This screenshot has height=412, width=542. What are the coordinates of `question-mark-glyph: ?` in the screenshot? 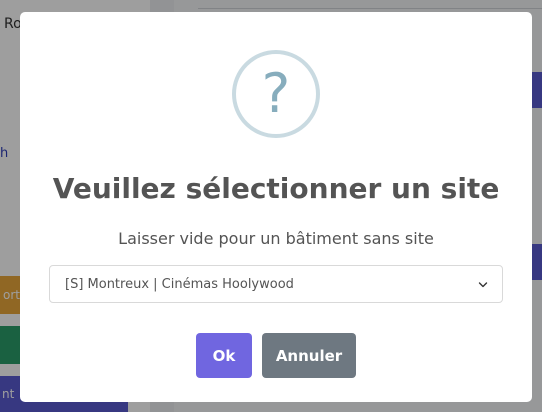 It's located at (276, 93).